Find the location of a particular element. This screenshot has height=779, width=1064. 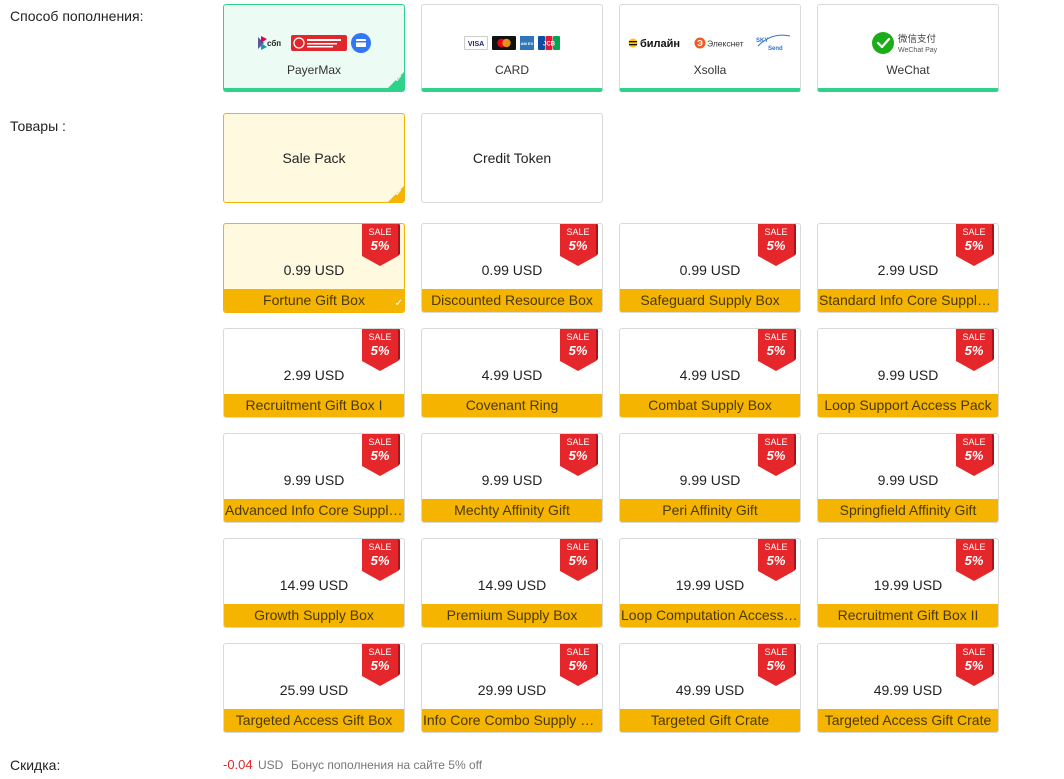

product-name: Standard Info Core Supply Box is located at coordinates (908, 300).